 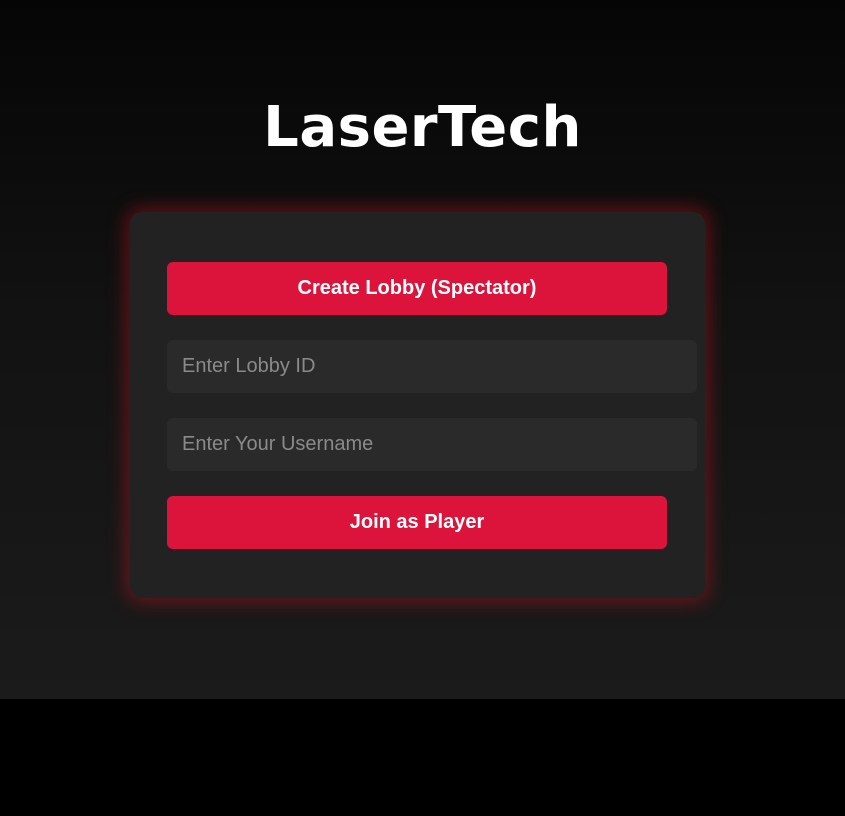 I want to click on app-title: LaserTech, so click(x=422, y=127).